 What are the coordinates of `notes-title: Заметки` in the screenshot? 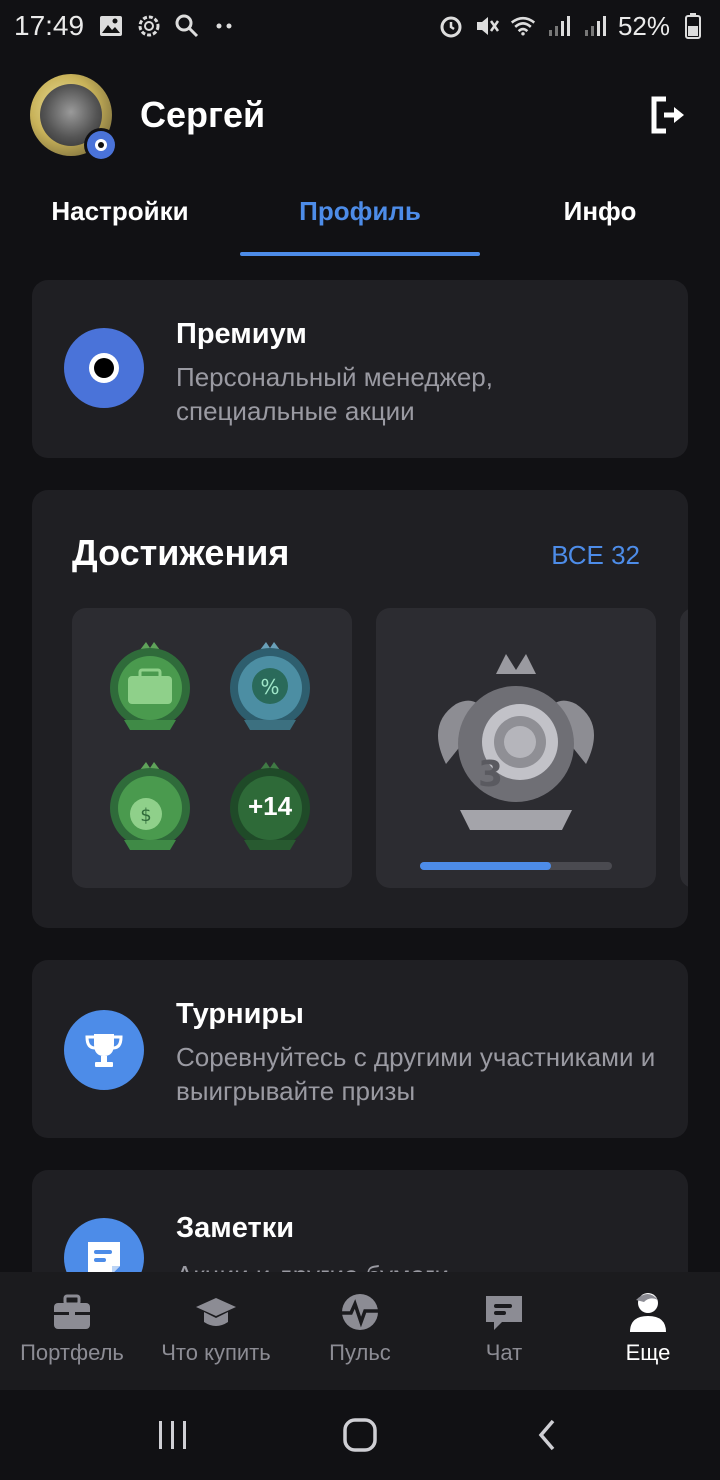 It's located at (235, 1228).